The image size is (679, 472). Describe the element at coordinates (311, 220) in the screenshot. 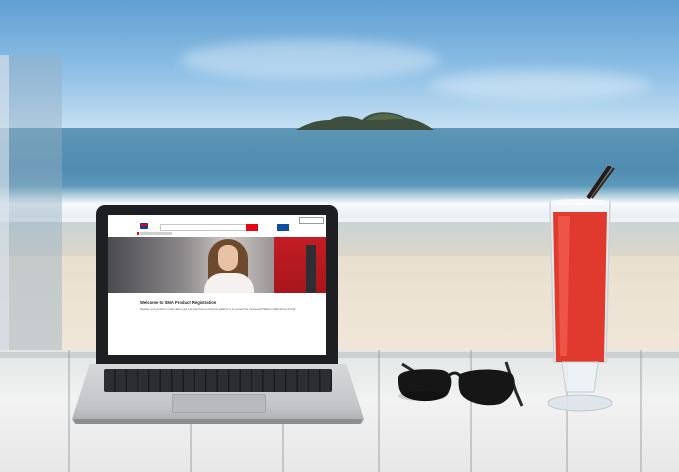

I see `web-top-button` at that location.